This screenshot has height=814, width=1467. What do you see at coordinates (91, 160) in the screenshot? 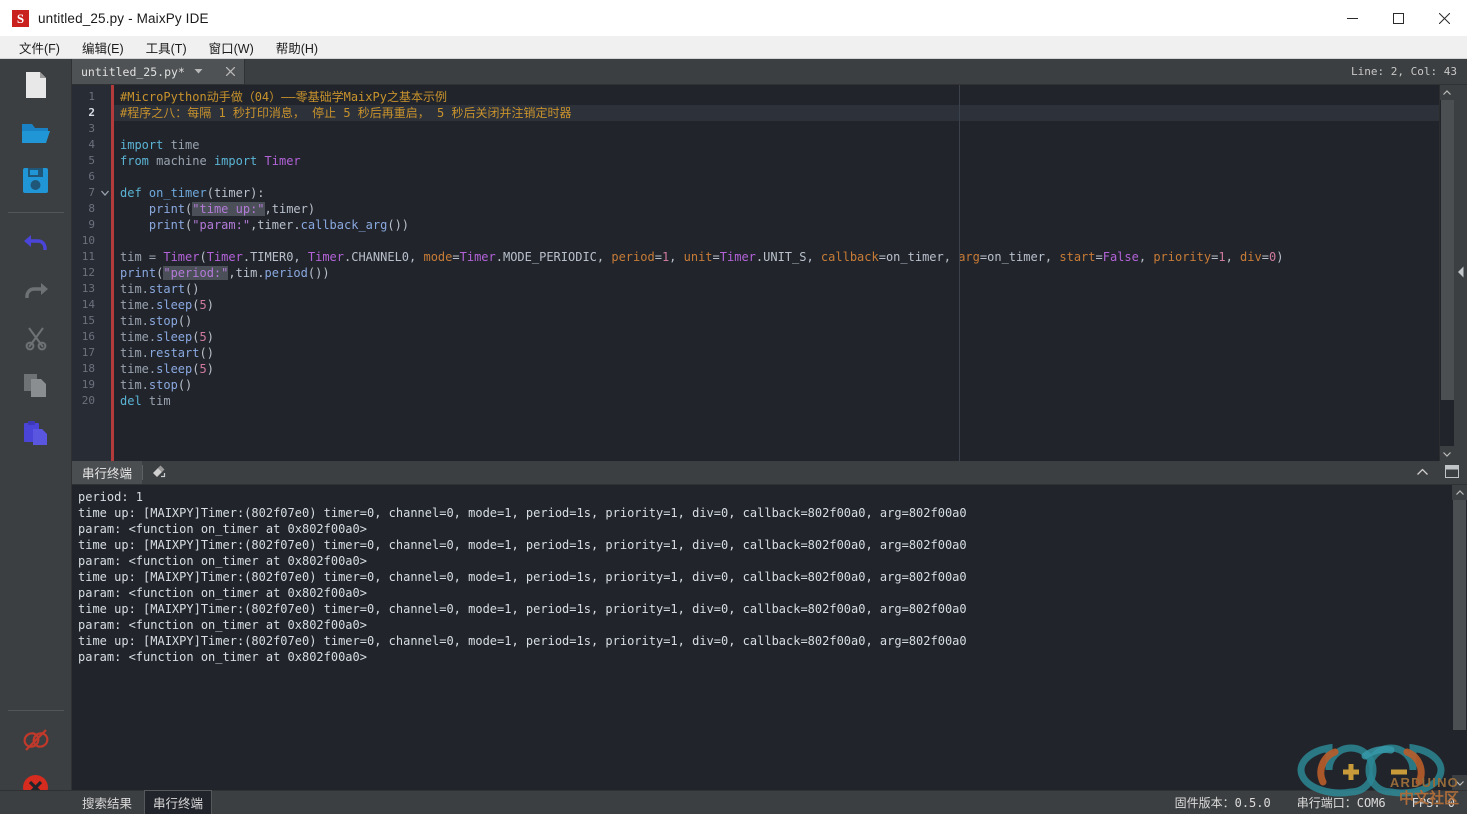
I see `line-number: 5` at bounding box center [91, 160].